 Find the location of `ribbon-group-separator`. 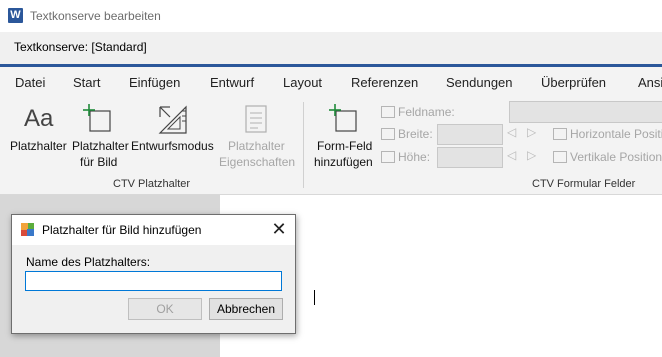

ribbon-group-separator is located at coordinates (303, 145).